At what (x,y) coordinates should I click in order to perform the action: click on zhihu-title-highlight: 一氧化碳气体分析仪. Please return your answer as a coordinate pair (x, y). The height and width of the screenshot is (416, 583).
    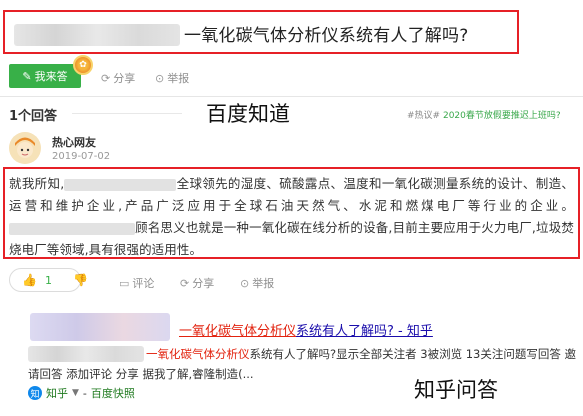
    Looking at the image, I should click on (238, 331).